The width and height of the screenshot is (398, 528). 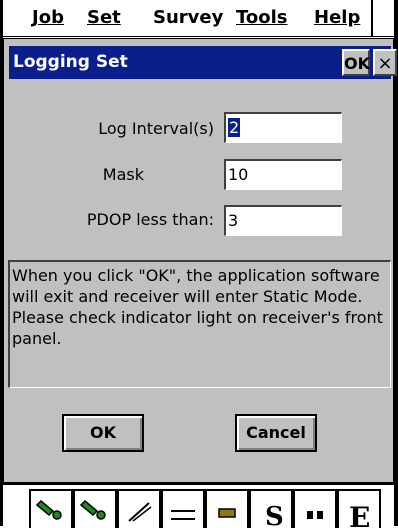 What do you see at coordinates (104, 18) in the screenshot?
I see `menu-set: Set` at bounding box center [104, 18].